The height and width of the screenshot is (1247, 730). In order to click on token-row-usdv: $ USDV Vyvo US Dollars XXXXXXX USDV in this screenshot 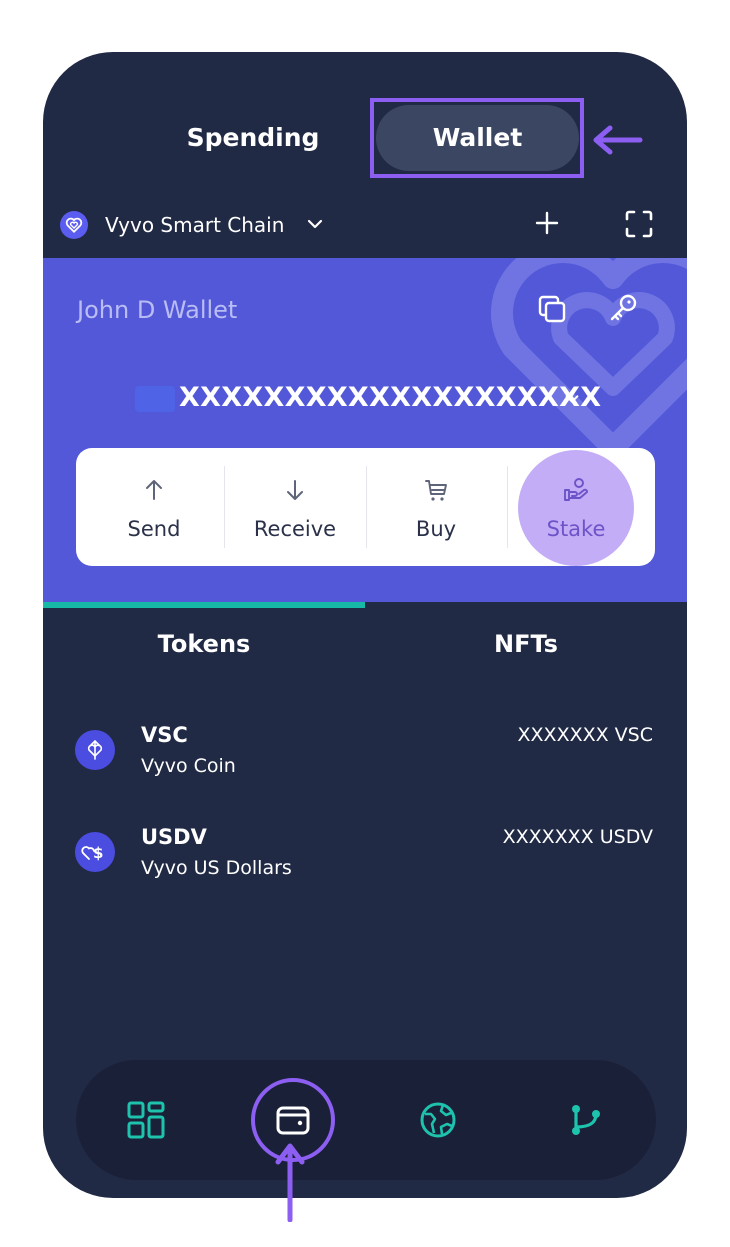, I will do `click(365, 862)`.